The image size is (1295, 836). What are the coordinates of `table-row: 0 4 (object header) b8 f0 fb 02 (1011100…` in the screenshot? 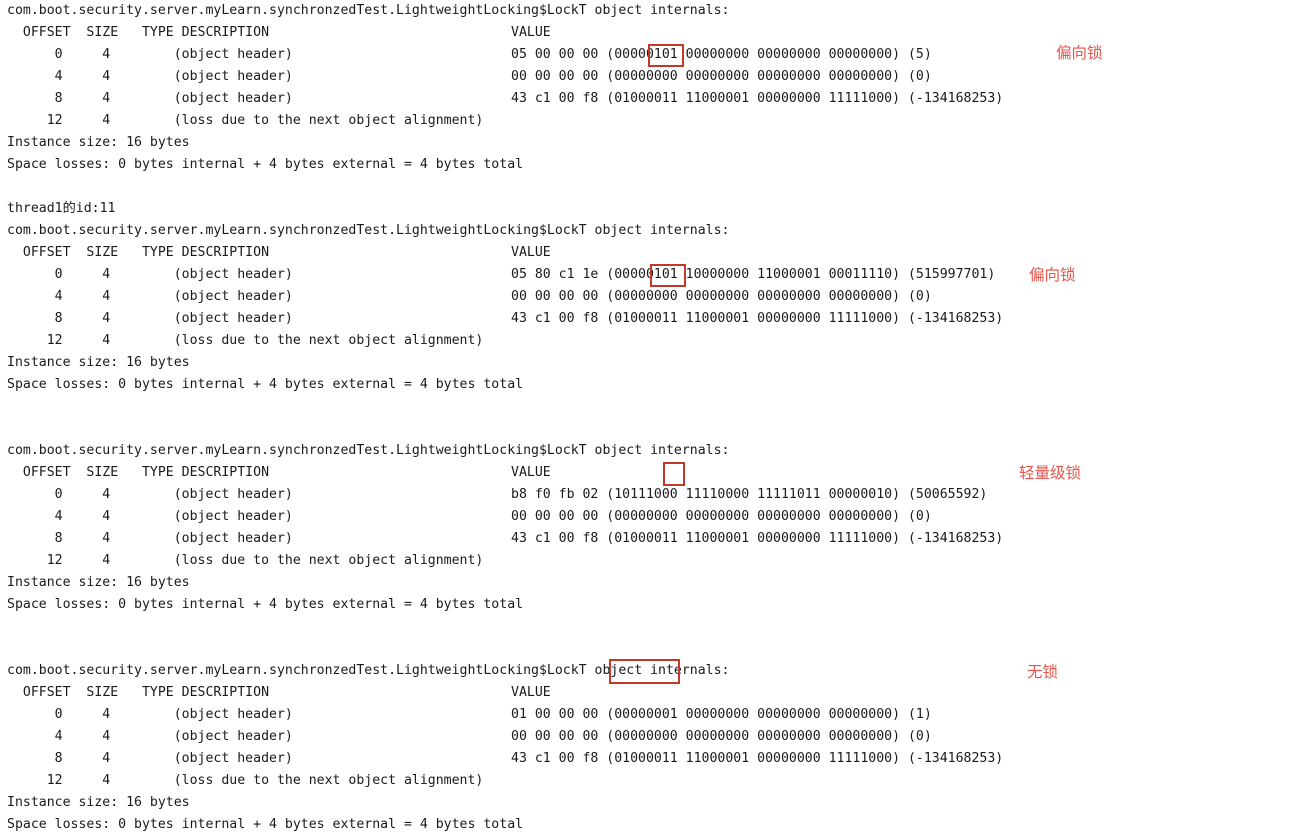 It's located at (647, 495).